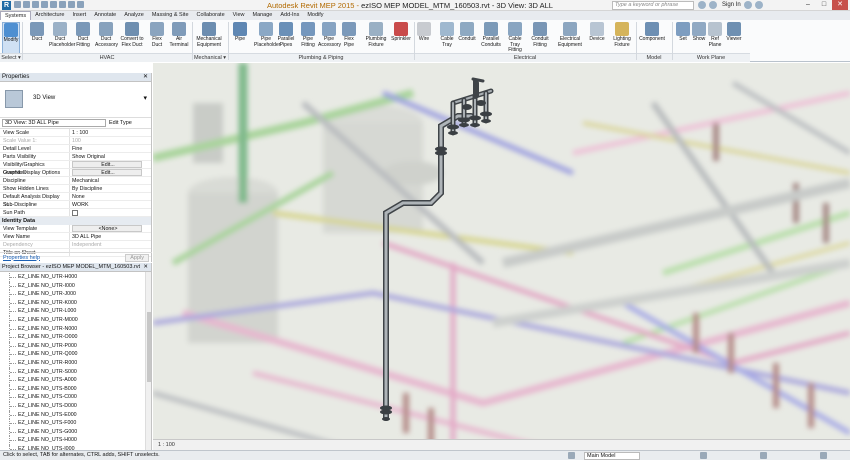  What do you see at coordinates (321, 57) in the screenshot?
I see `panel-label-plumbing-piping: Plumbing & Piping` at bounding box center [321, 57].